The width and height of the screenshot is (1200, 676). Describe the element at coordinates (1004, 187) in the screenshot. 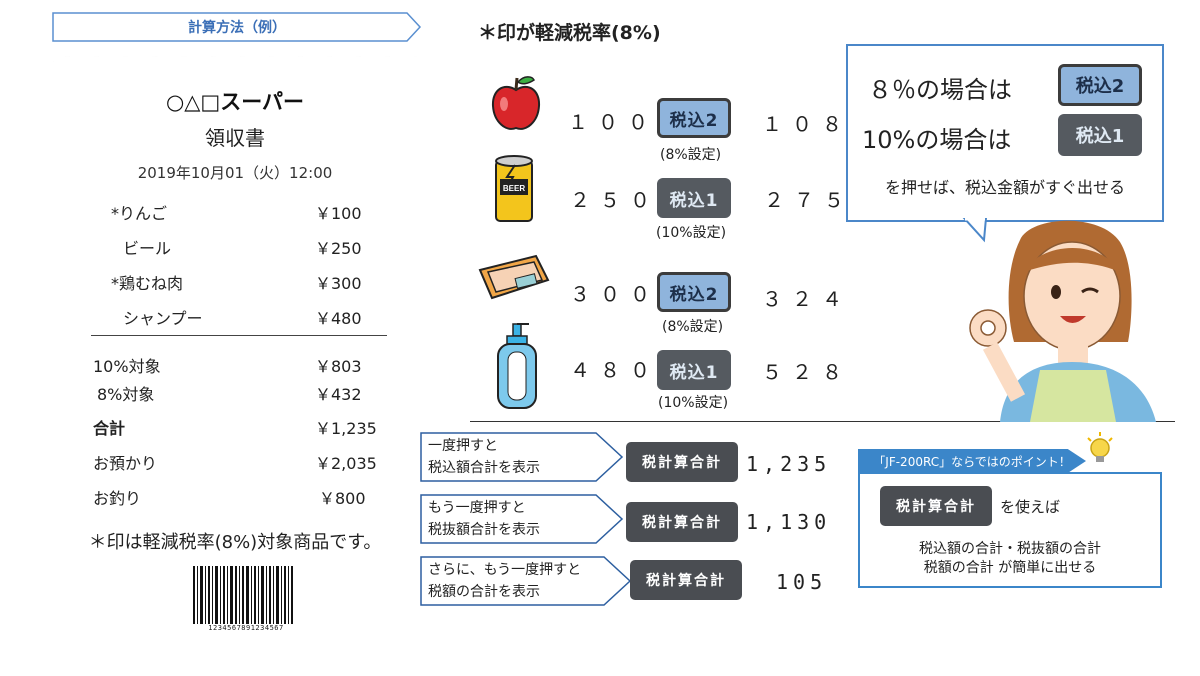

I see `bubble-hint: を押せば、税込金額がすぐ出せる` at that location.